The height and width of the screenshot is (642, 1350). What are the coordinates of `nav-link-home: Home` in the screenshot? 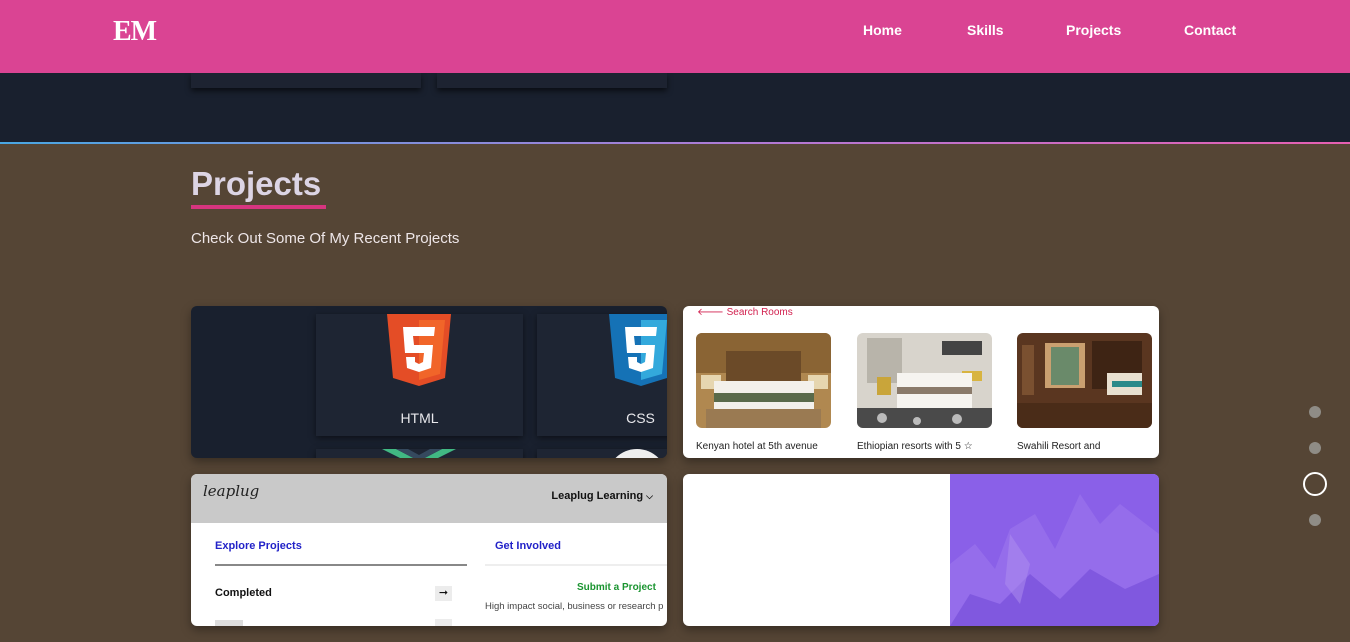 It's located at (882, 30).